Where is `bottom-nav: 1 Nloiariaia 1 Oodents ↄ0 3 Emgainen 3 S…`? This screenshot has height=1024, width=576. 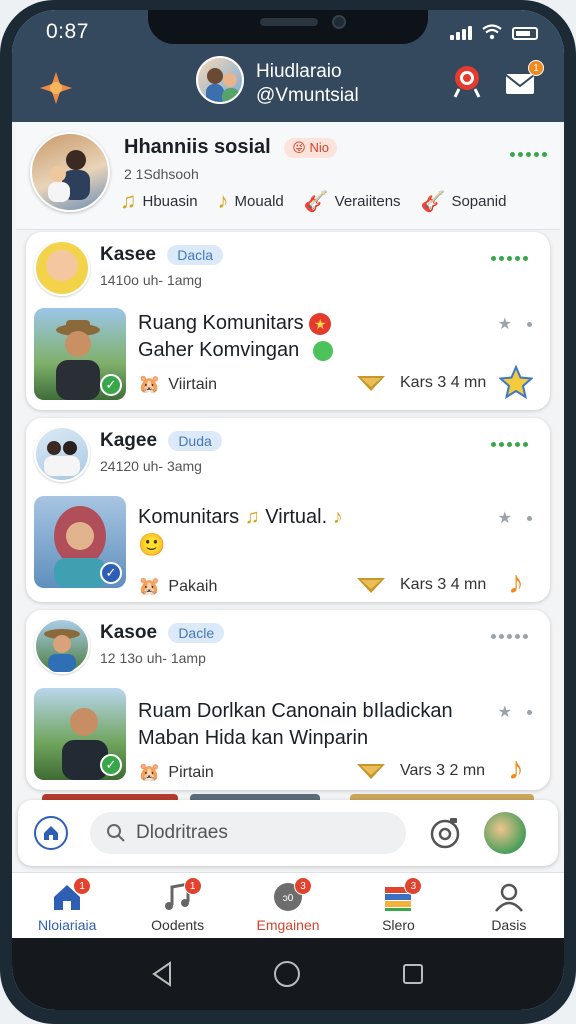
bottom-nav: 1 Nloiariaia 1 Oodents ↄ0 3 Emgainen 3 S… is located at coordinates (288, 905).